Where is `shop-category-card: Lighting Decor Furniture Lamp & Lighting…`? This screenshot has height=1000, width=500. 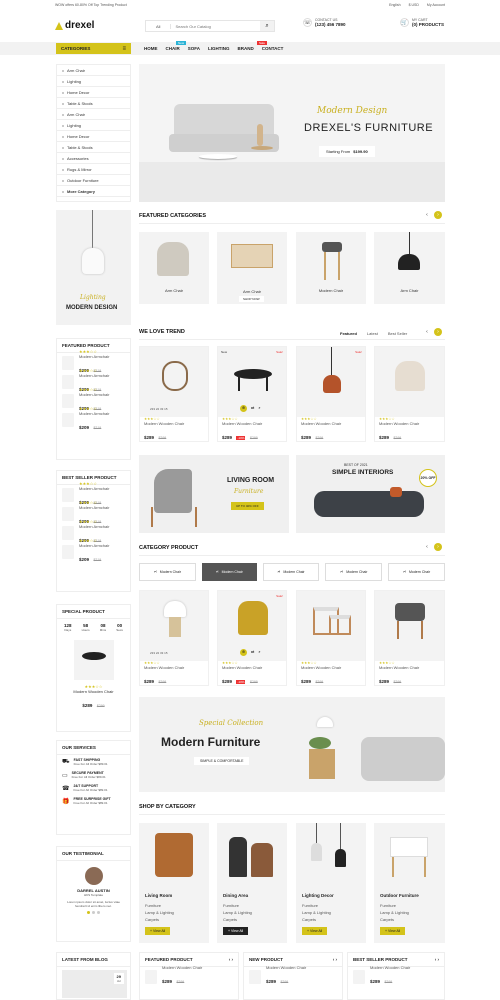 shop-category-card: Lighting Decor Furniture Lamp & Lighting… is located at coordinates (331, 883).